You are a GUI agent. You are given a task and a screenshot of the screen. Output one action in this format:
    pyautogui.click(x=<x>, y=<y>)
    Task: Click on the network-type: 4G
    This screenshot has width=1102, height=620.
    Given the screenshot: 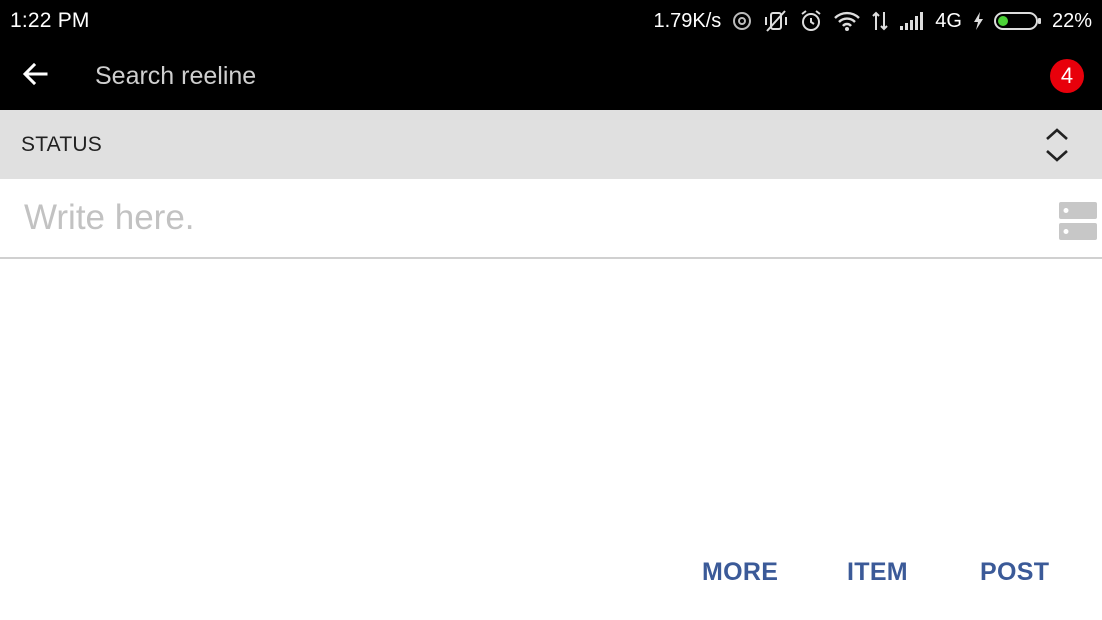 What is the action you would take?
    pyautogui.click(x=948, y=20)
    